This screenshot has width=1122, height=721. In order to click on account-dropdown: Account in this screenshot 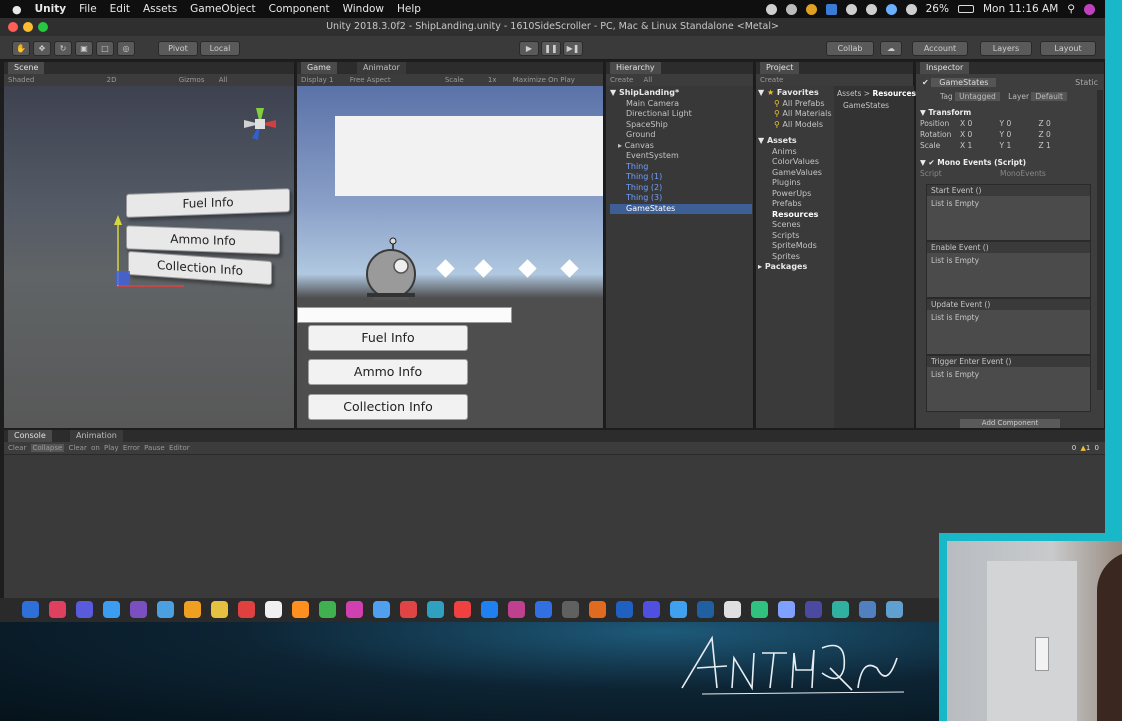, I will do `click(940, 48)`.